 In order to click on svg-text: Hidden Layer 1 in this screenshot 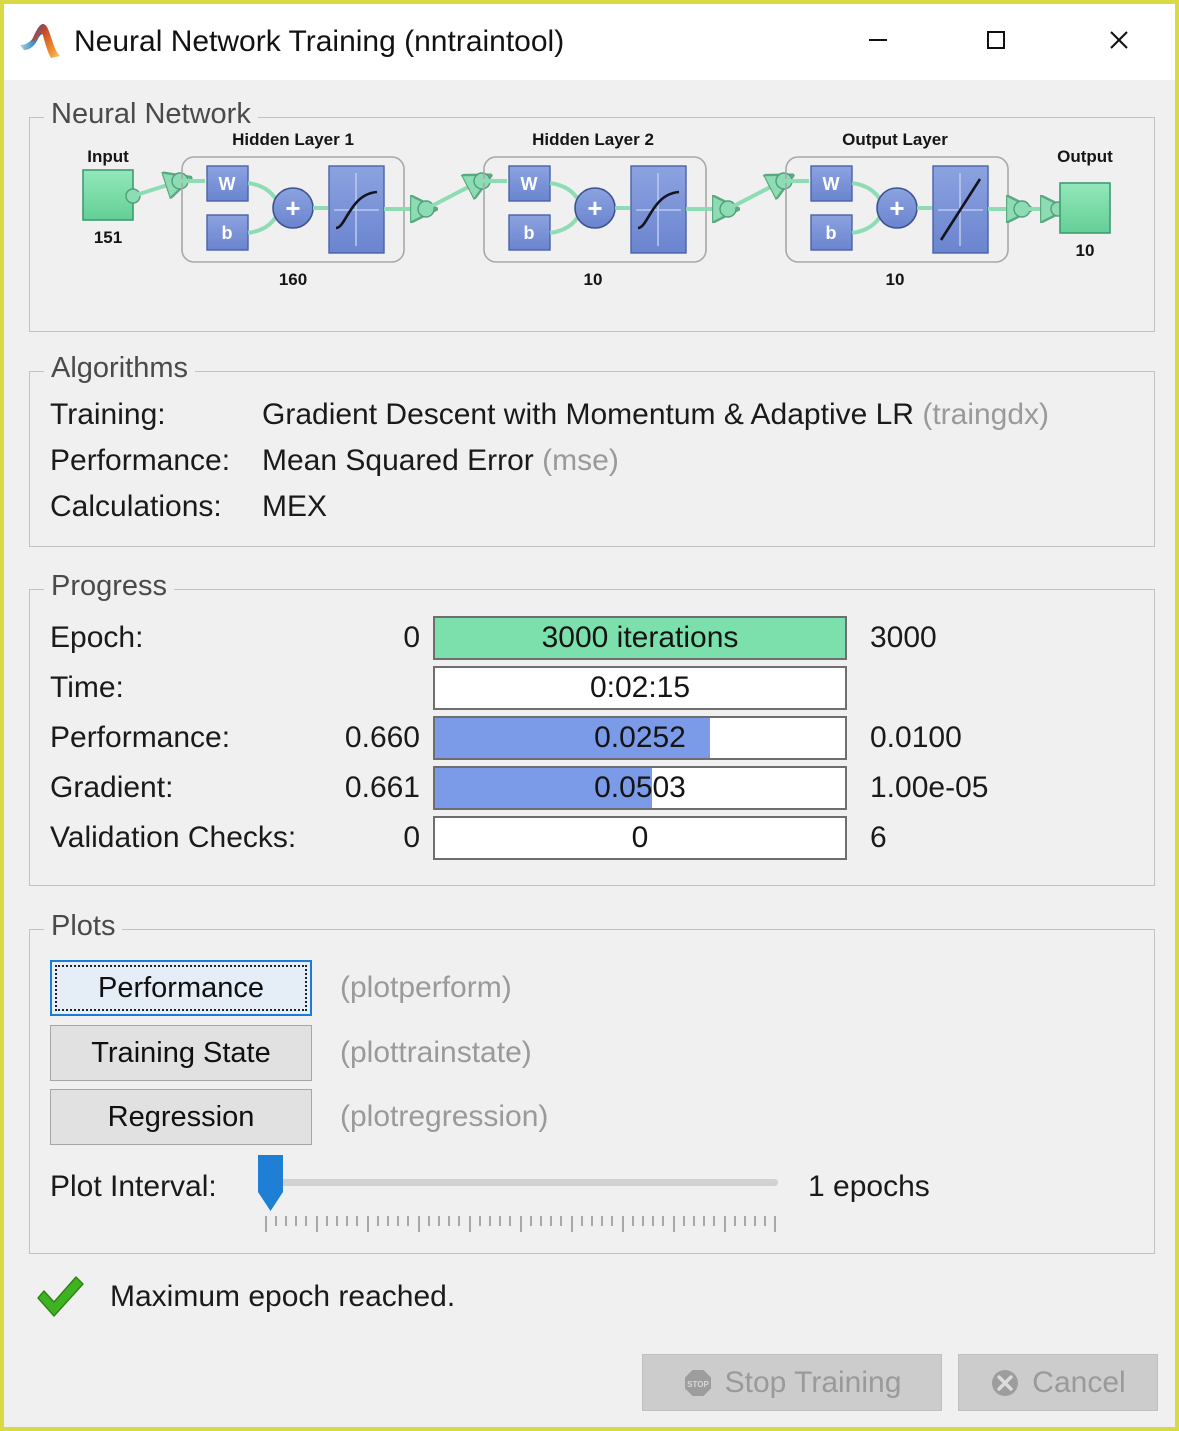, I will do `click(293, 139)`.